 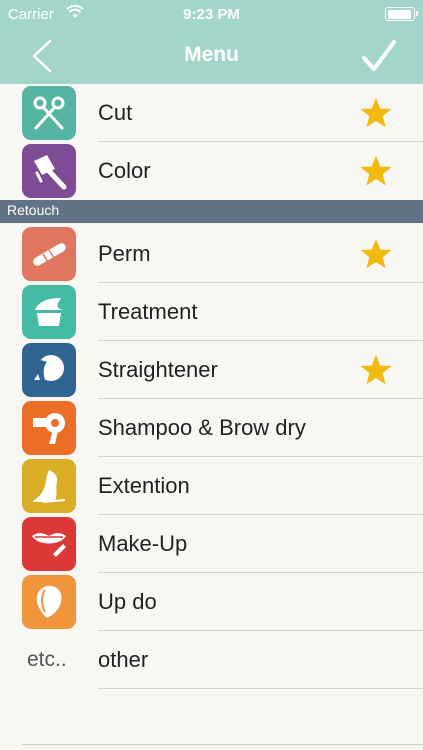 What do you see at coordinates (211, 211) in the screenshot?
I see `section-header-retouch: Retouch` at bounding box center [211, 211].